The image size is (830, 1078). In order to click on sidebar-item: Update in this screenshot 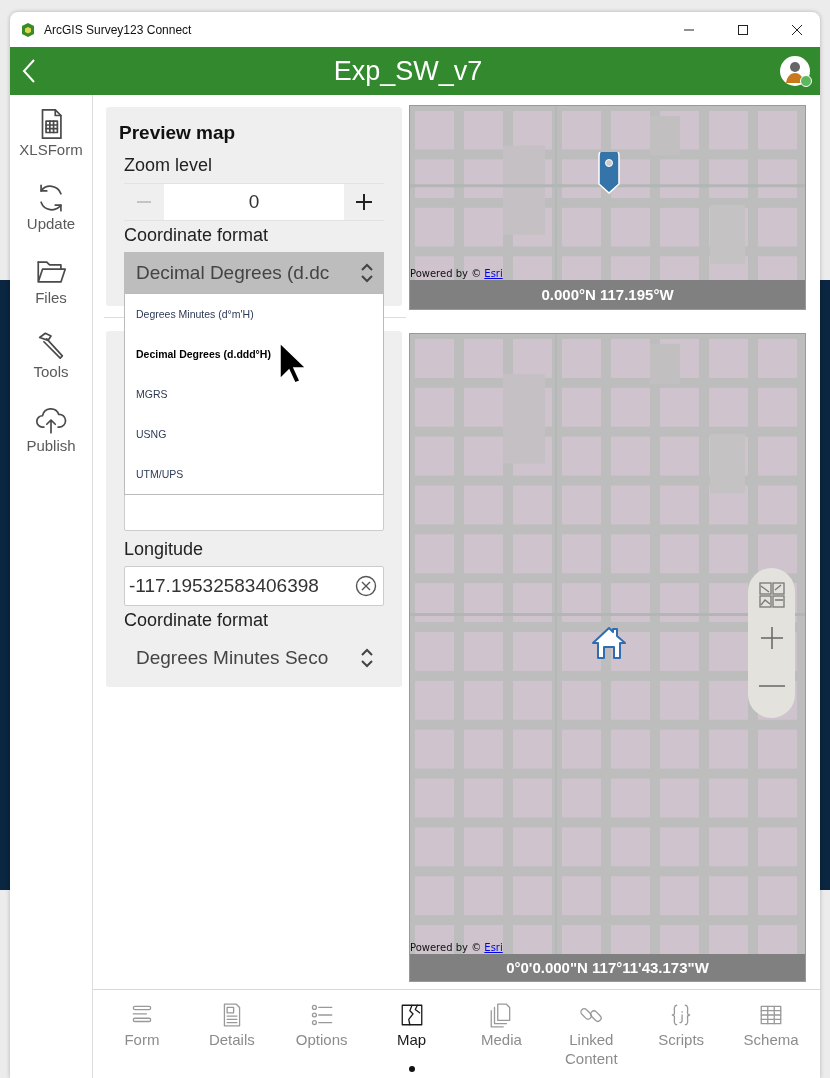, I will do `click(51, 218)`.